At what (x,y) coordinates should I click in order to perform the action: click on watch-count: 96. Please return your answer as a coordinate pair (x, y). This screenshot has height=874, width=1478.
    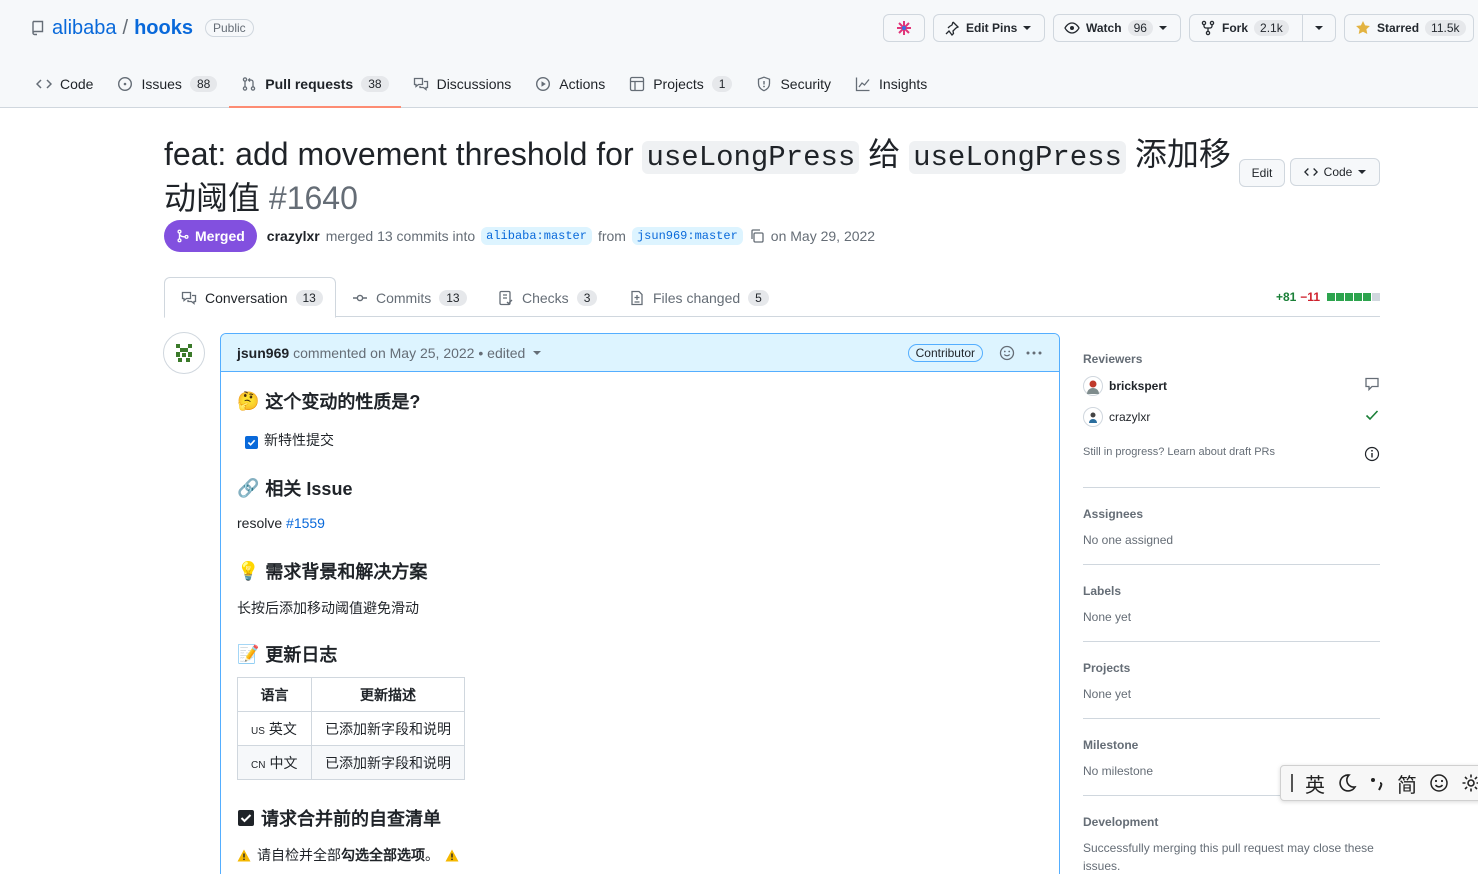
    Looking at the image, I should click on (1140, 28).